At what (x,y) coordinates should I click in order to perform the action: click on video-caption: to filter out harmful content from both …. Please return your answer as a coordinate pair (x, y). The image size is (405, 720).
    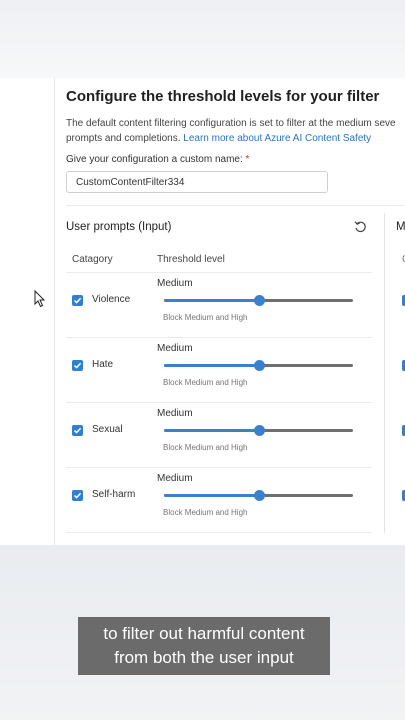
    Looking at the image, I should click on (204, 646).